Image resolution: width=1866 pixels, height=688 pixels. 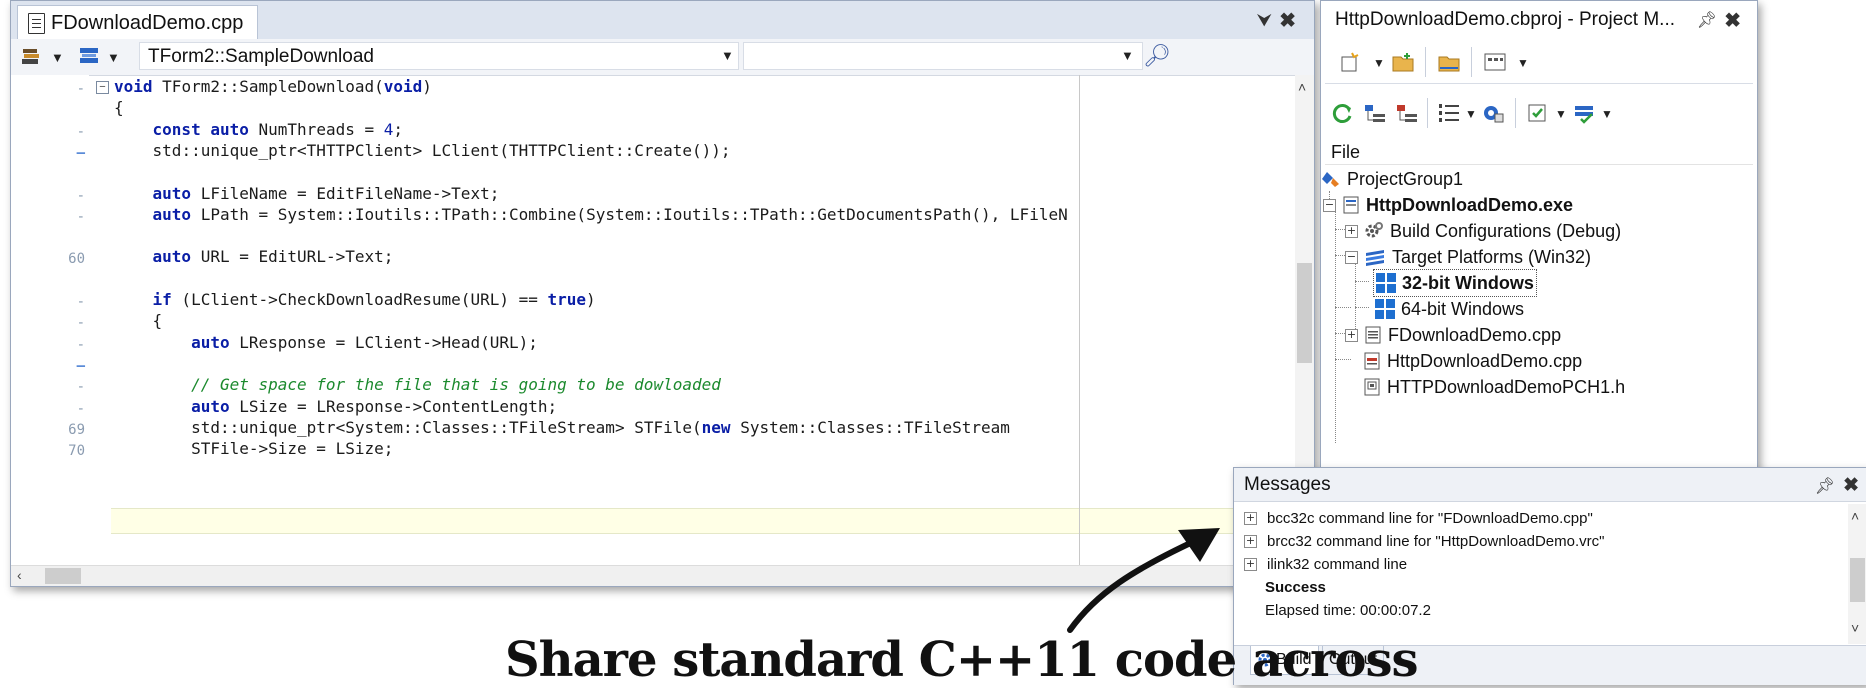 I want to click on tree-item-label: HttpDownloadDemo.cpp, so click(x=1485, y=361).